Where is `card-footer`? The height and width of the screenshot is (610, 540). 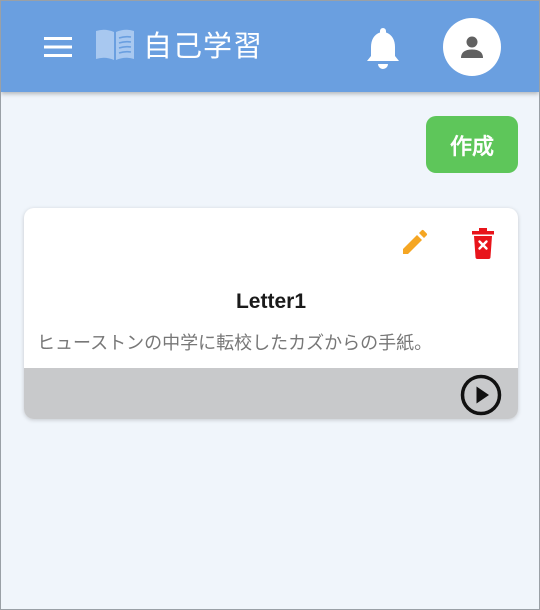
card-footer is located at coordinates (271, 393).